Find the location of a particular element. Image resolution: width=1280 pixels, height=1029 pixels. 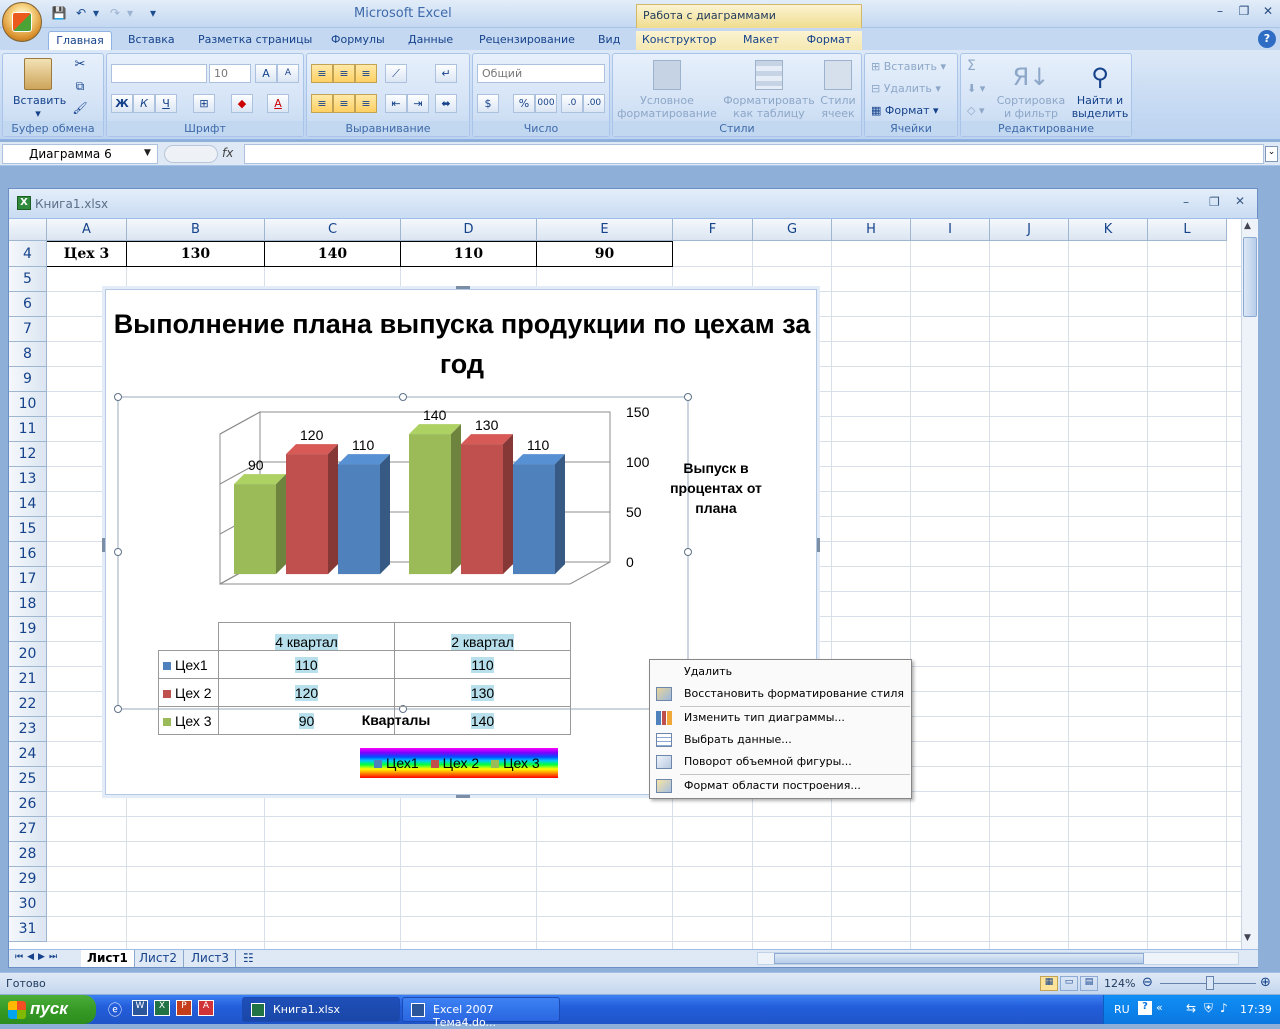

undo-dropdown-icon: ▾ is located at coordinates (96, 13).